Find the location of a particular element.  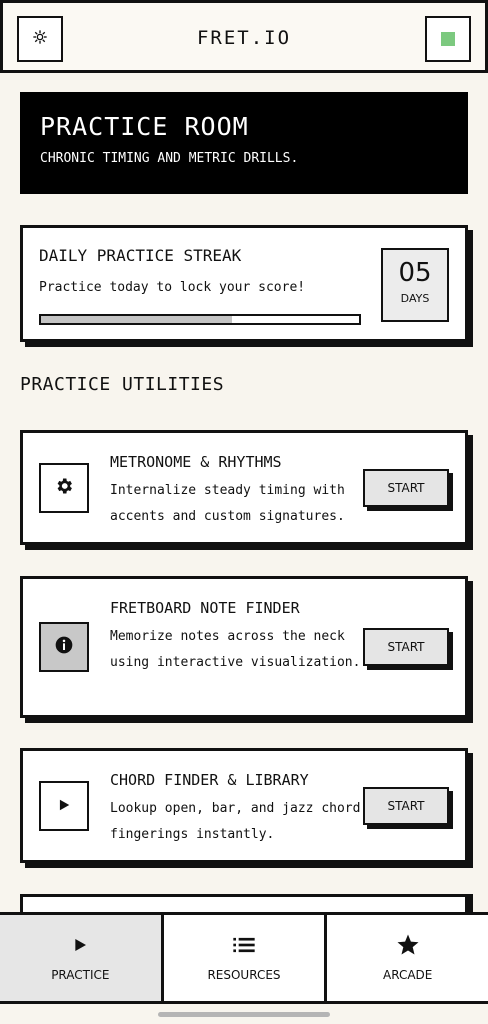

page-title: PRACTICE ROOM is located at coordinates (144, 126).